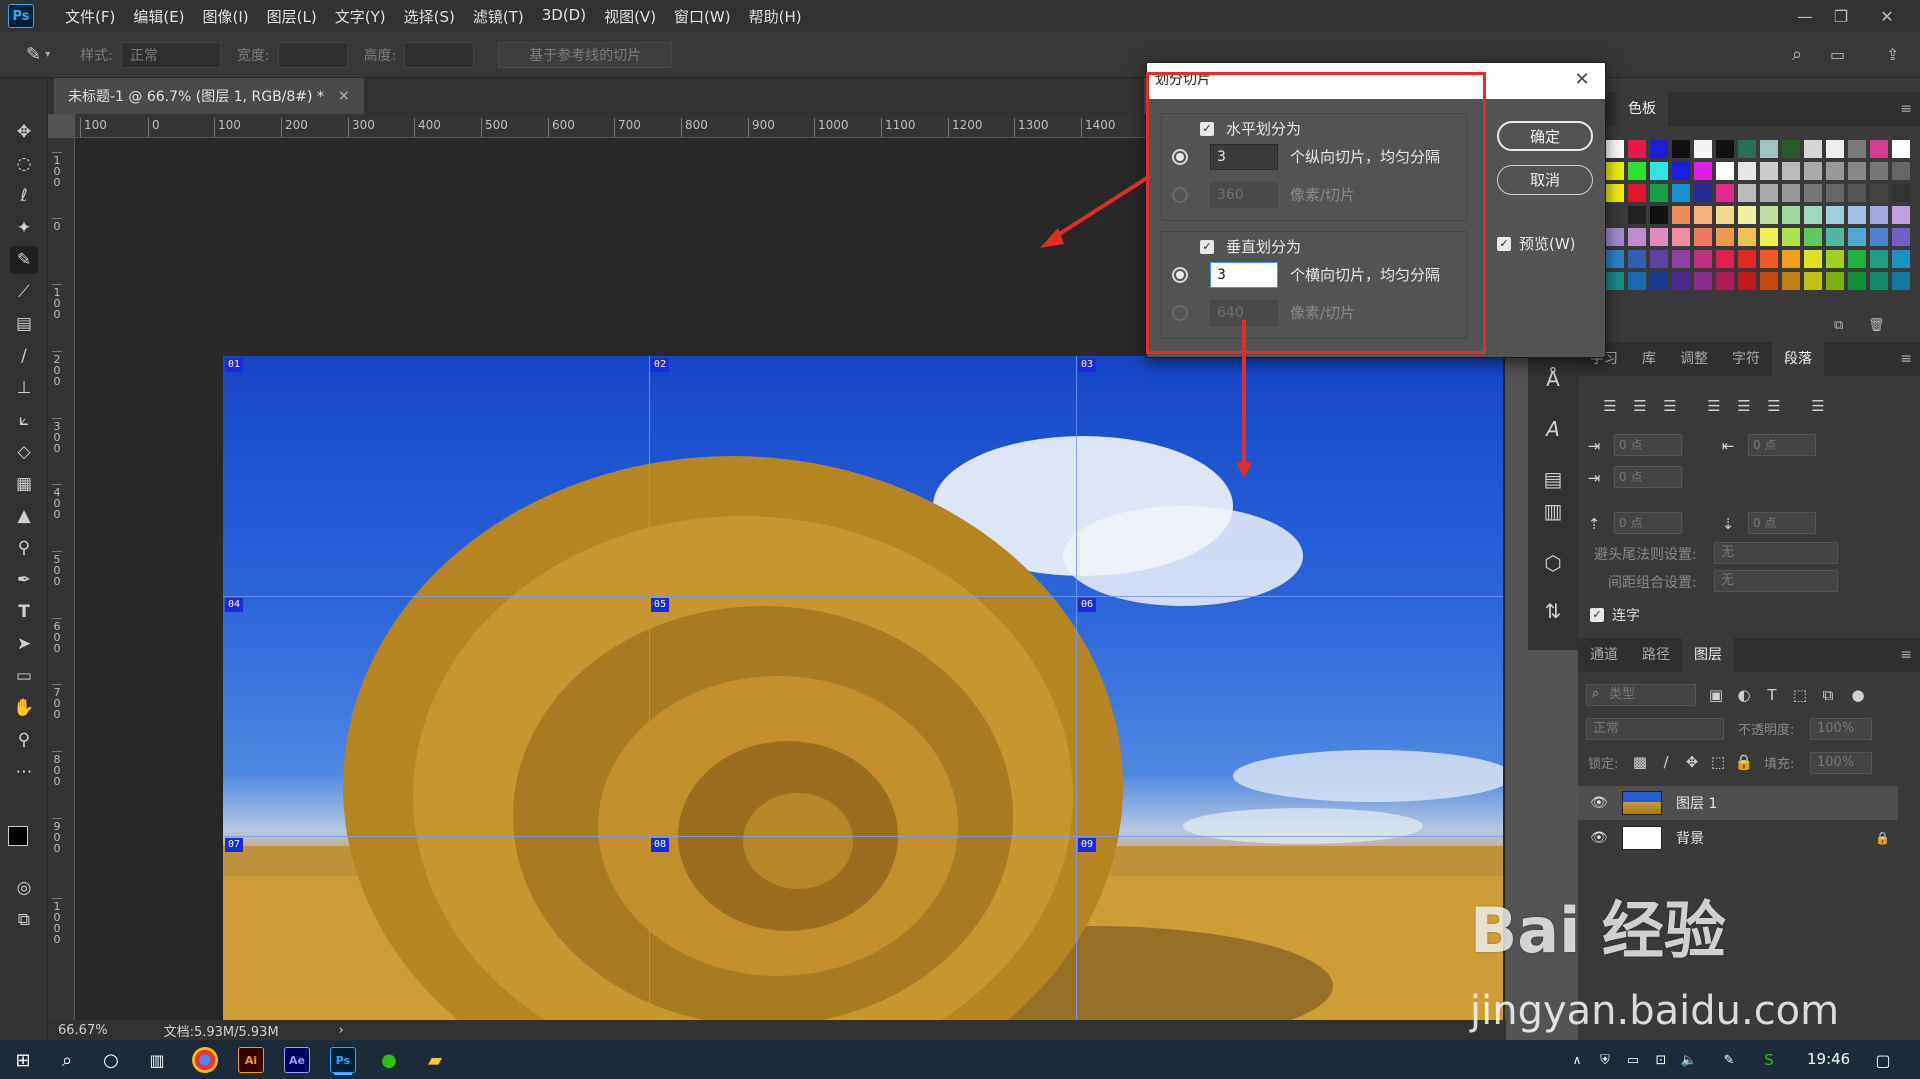  What do you see at coordinates (1648, 523) in the screenshot?
I see `space-before-input: 0 点` at bounding box center [1648, 523].